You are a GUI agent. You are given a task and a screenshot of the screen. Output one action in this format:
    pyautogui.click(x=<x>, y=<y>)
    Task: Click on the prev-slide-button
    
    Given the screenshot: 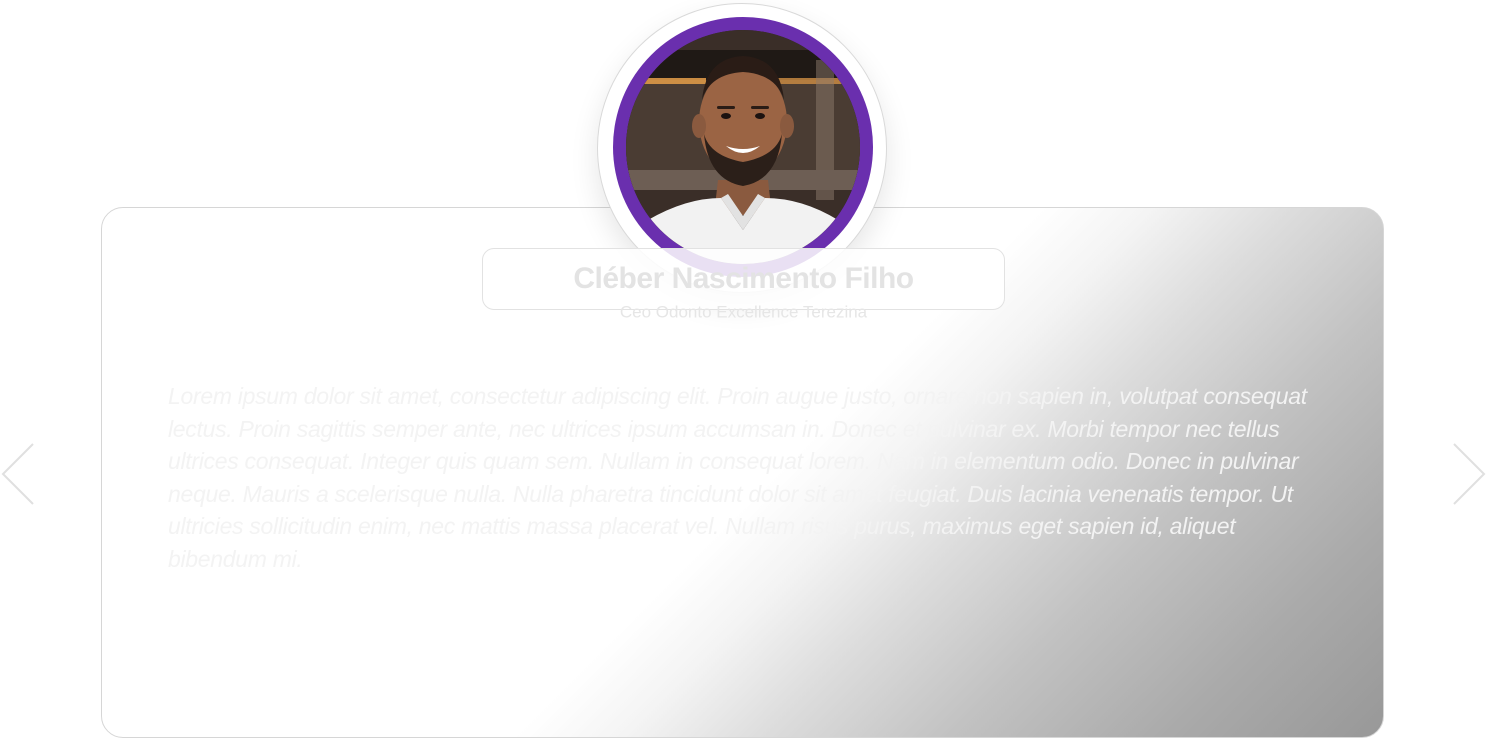 What is the action you would take?
    pyautogui.click(x=18, y=474)
    